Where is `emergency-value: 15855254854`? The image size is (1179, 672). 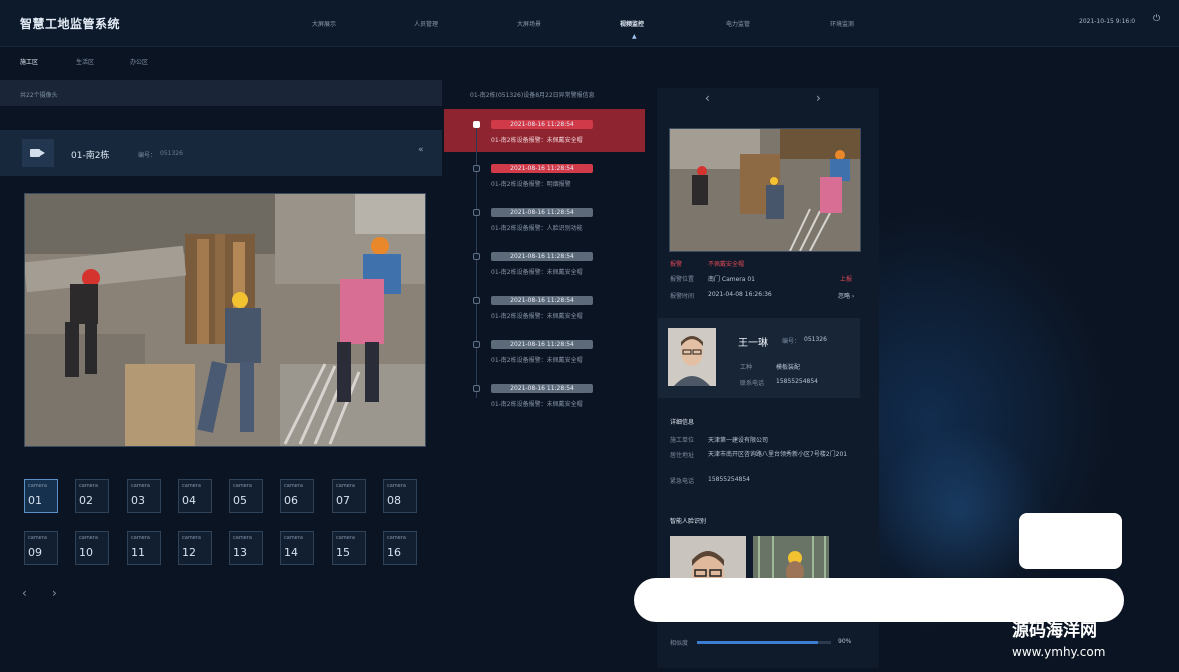 emergency-value: 15855254854 is located at coordinates (729, 479).